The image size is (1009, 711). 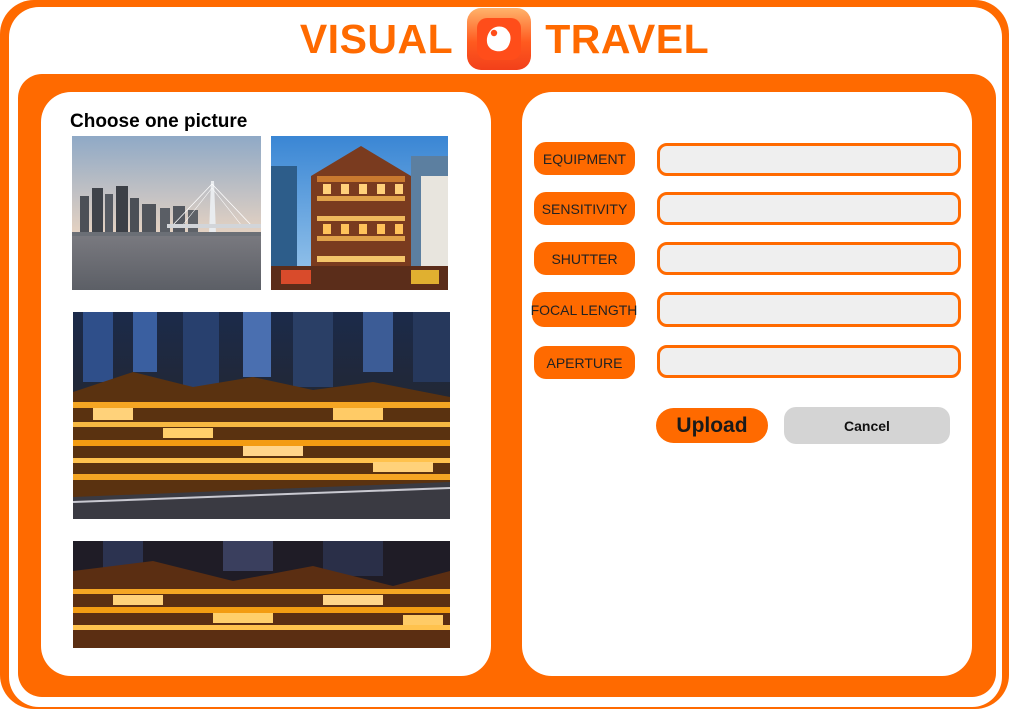 I want to click on aperture-field, so click(x=809, y=361).